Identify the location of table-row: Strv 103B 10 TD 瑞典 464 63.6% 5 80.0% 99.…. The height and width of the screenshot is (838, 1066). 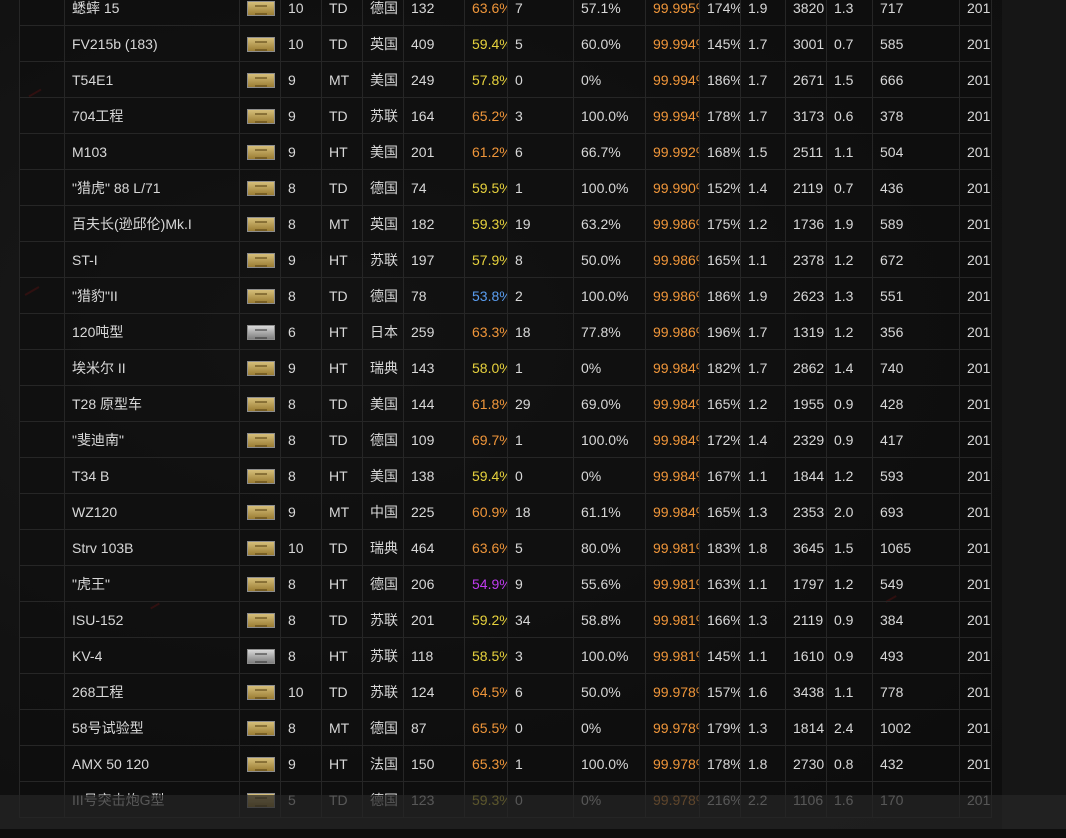
(505, 547).